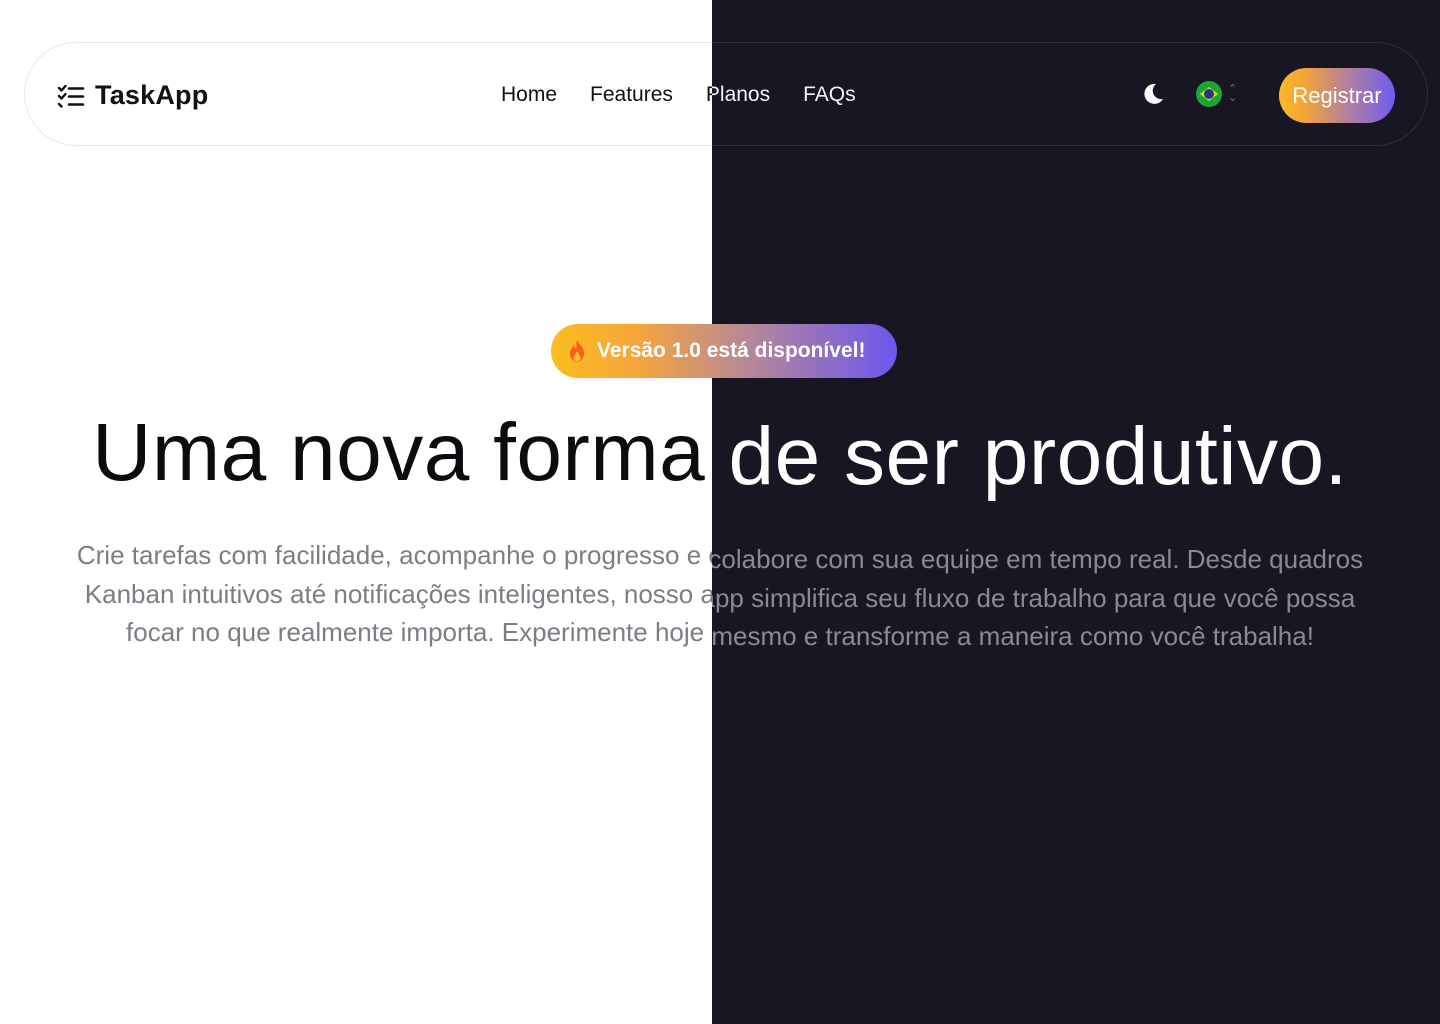 The image size is (1440, 1024). What do you see at coordinates (402, 452) in the screenshot?
I see `hero-headline: Uma nova forma de ser produtivo.` at bounding box center [402, 452].